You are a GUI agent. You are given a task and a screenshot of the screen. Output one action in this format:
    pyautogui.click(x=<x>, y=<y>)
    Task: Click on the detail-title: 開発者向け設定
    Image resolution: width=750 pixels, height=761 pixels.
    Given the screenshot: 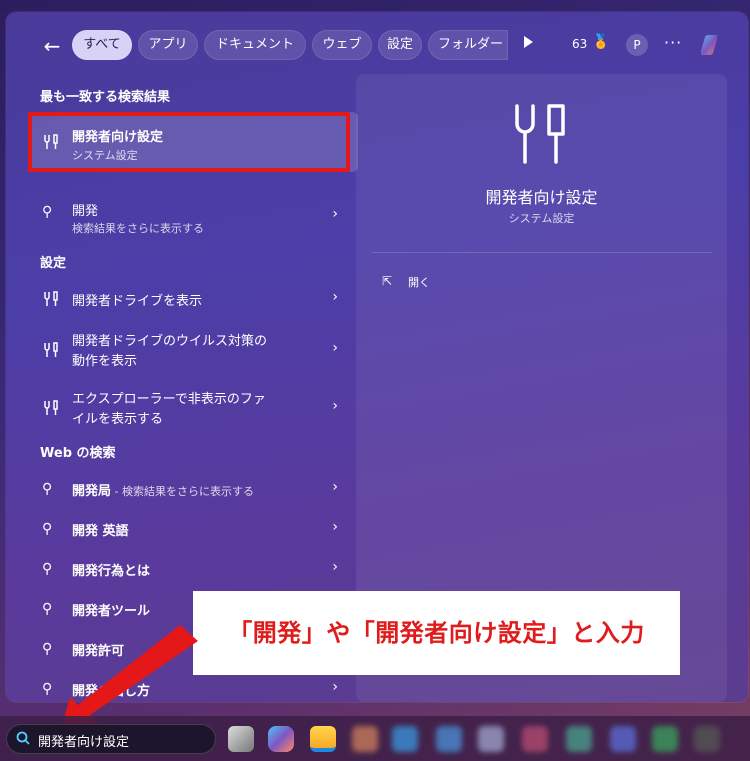 What is the action you would take?
    pyautogui.click(x=541, y=197)
    